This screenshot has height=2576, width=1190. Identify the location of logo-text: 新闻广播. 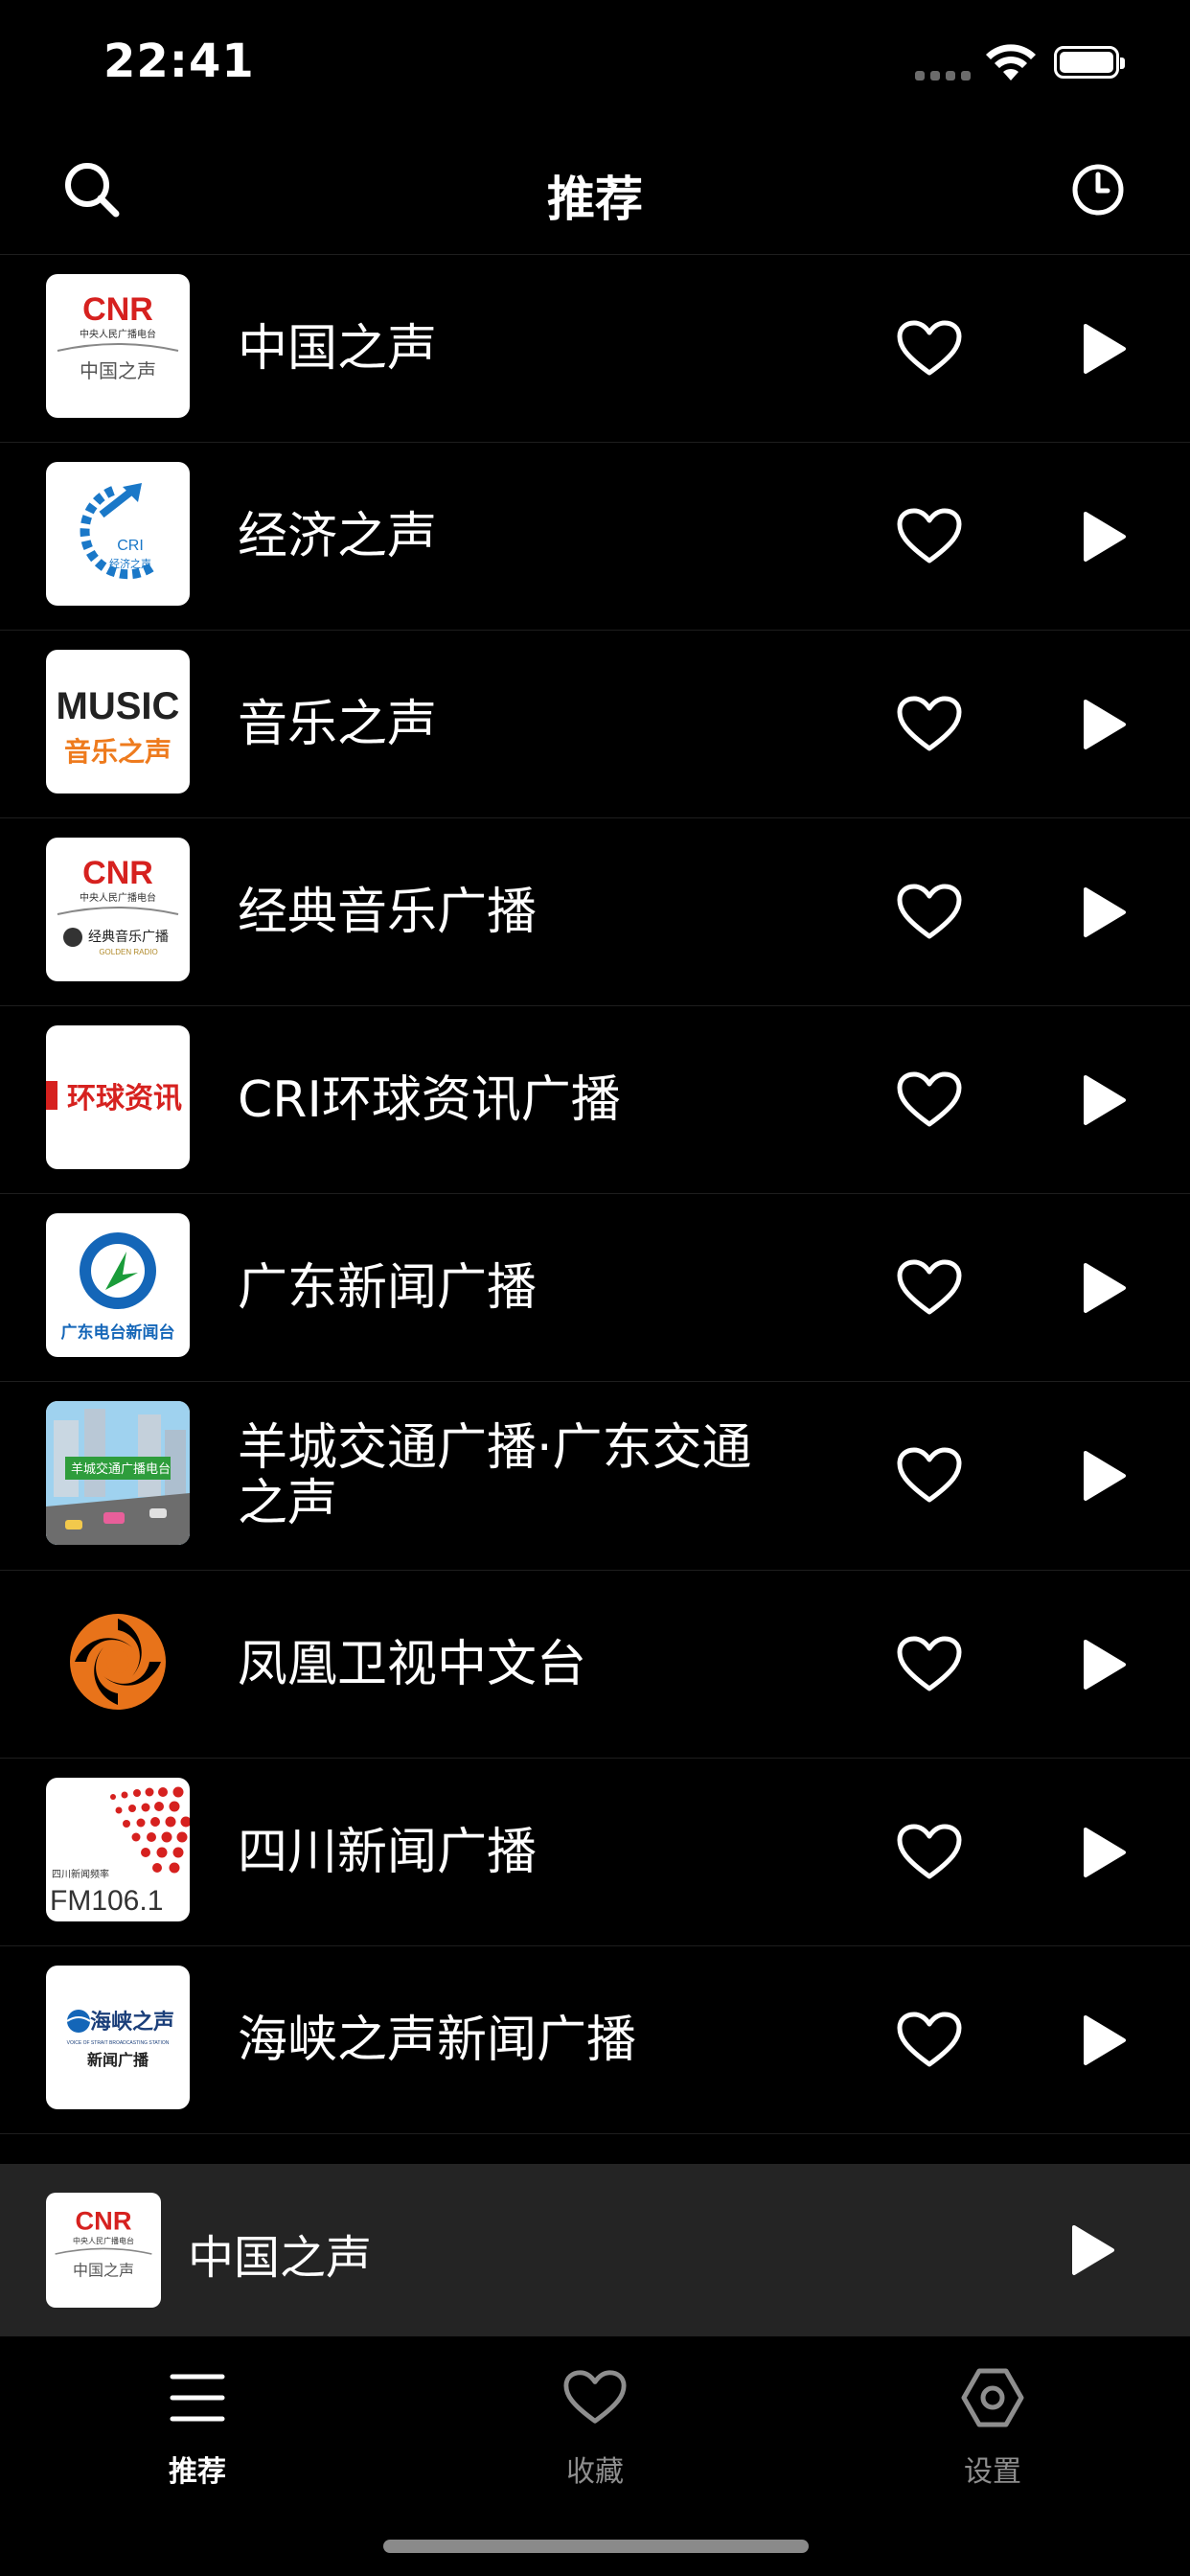
(118, 2060).